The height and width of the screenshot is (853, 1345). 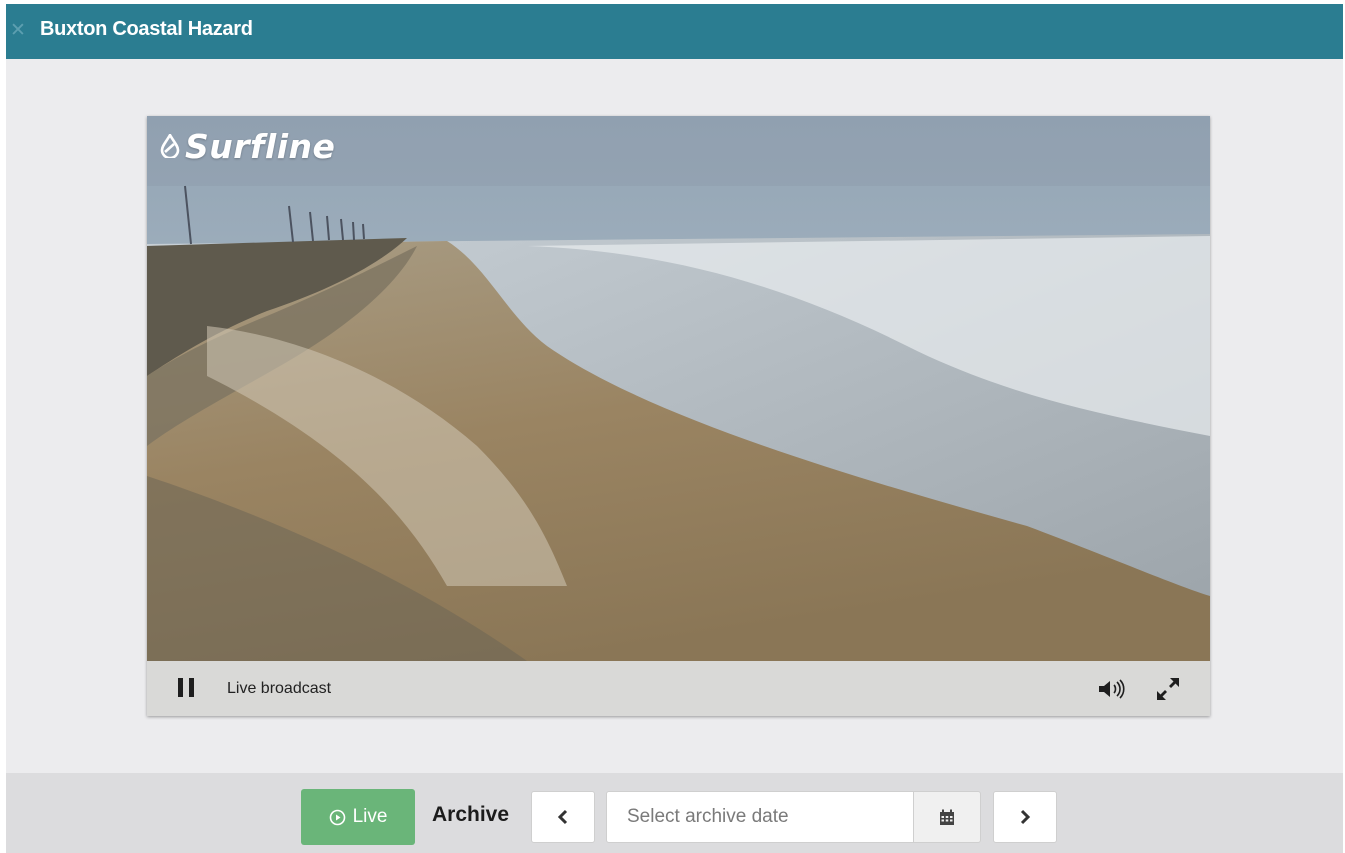 What do you see at coordinates (370, 816) in the screenshot?
I see `live-button-label: Live` at bounding box center [370, 816].